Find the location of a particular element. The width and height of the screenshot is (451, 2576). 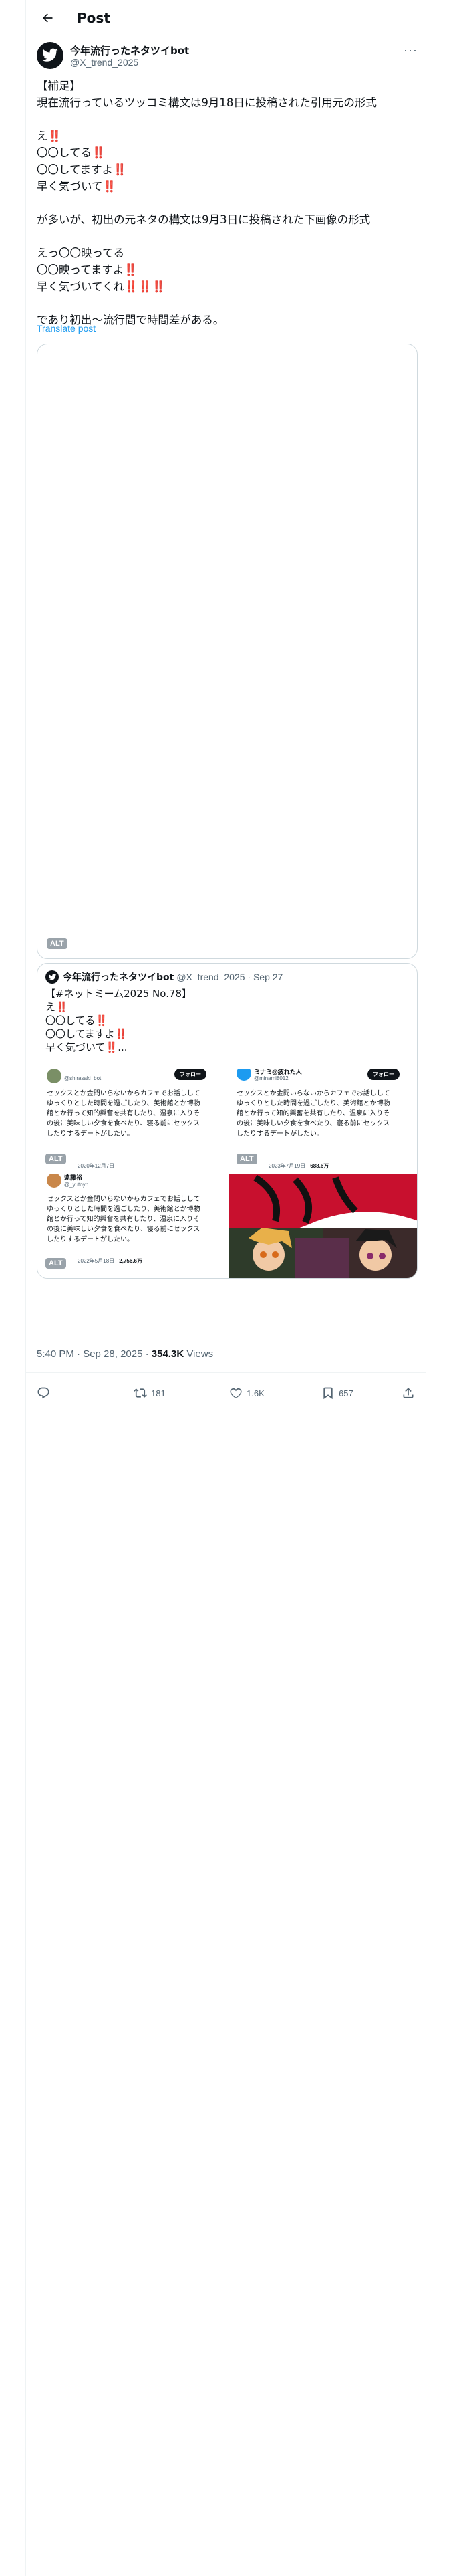

like-count: 1.6K is located at coordinates (256, 1393).